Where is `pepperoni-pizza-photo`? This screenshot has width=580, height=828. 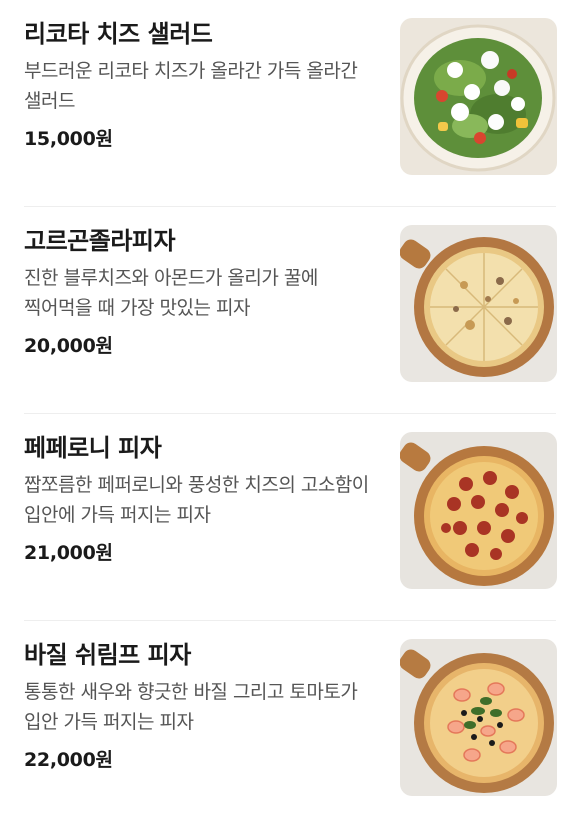 pepperoni-pizza-photo is located at coordinates (478, 510).